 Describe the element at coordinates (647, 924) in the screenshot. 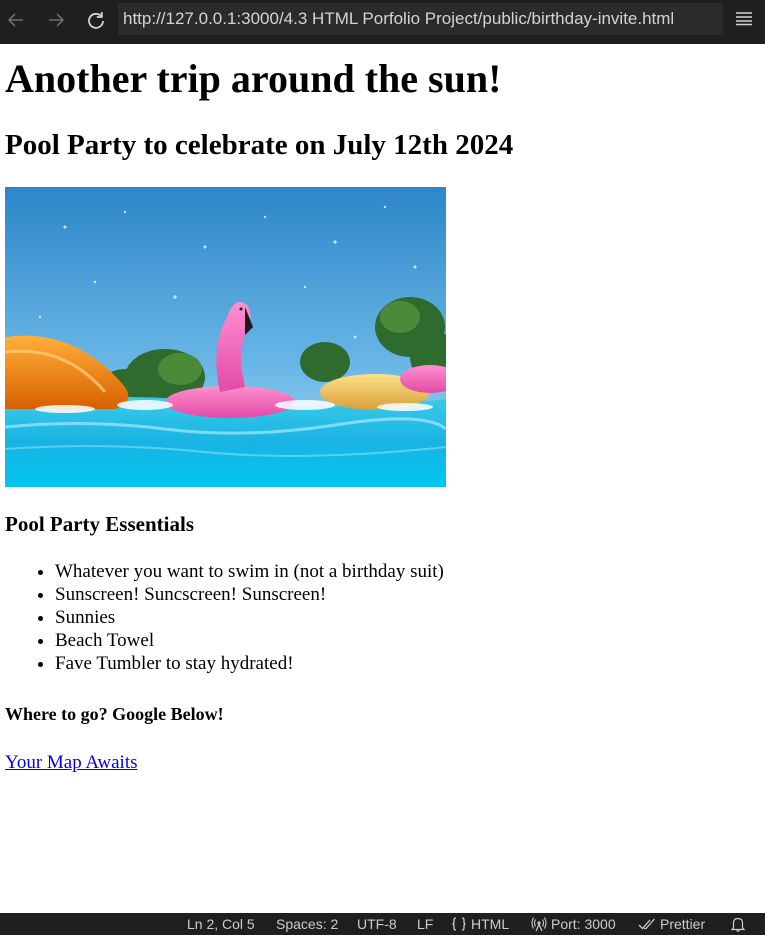

I see `double-check-icon` at that location.